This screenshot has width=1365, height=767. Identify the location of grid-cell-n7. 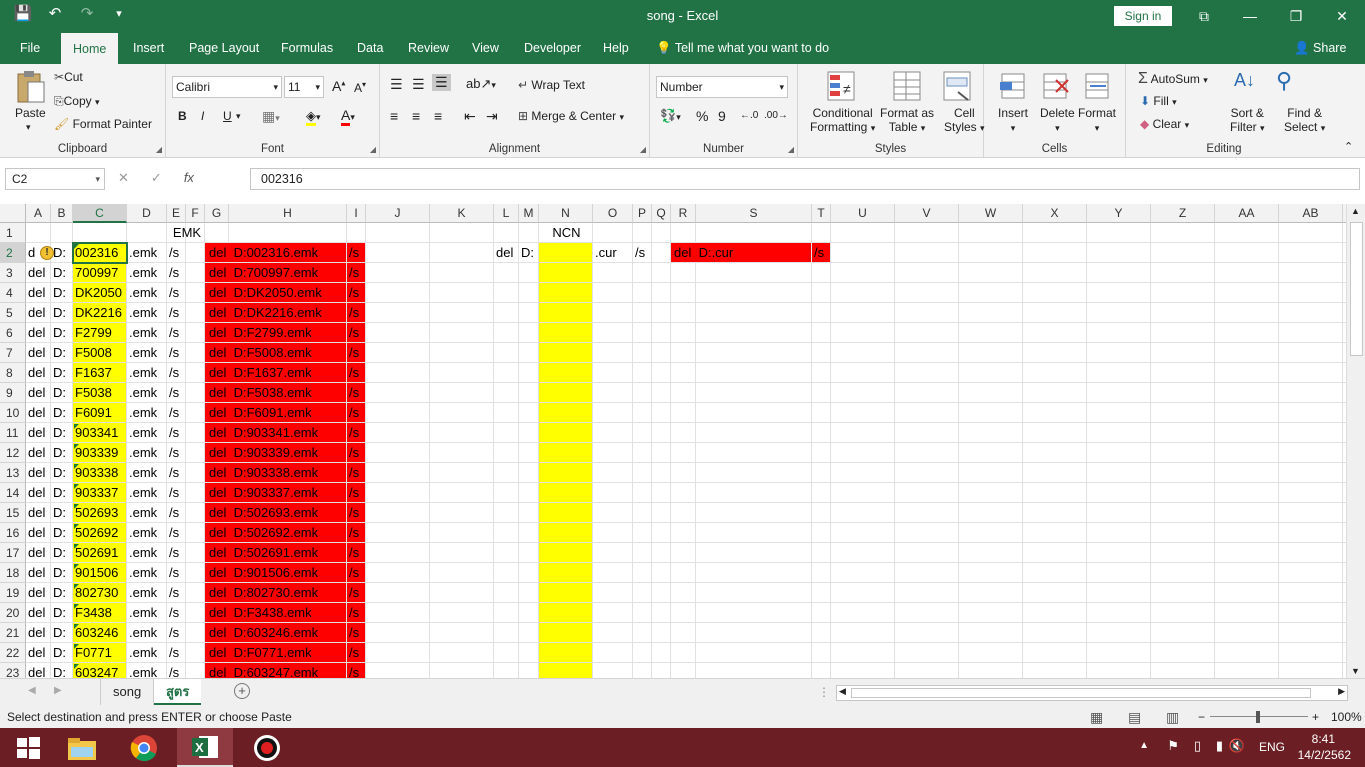
(566, 353).